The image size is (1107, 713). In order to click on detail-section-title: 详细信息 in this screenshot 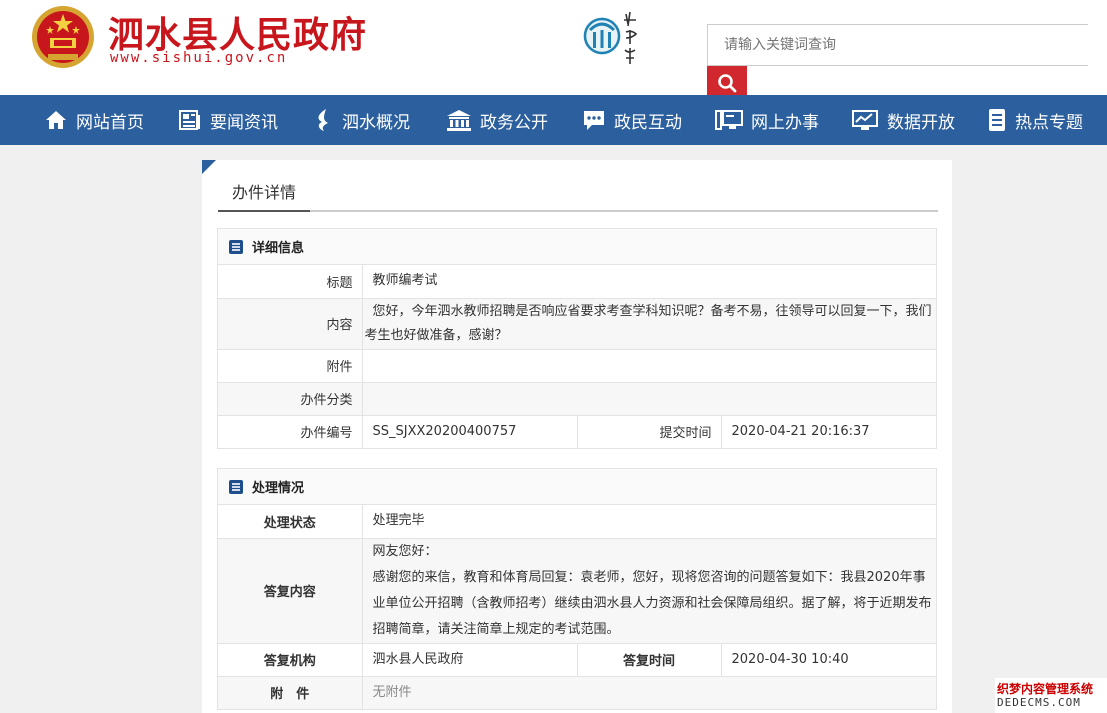, I will do `click(278, 248)`.